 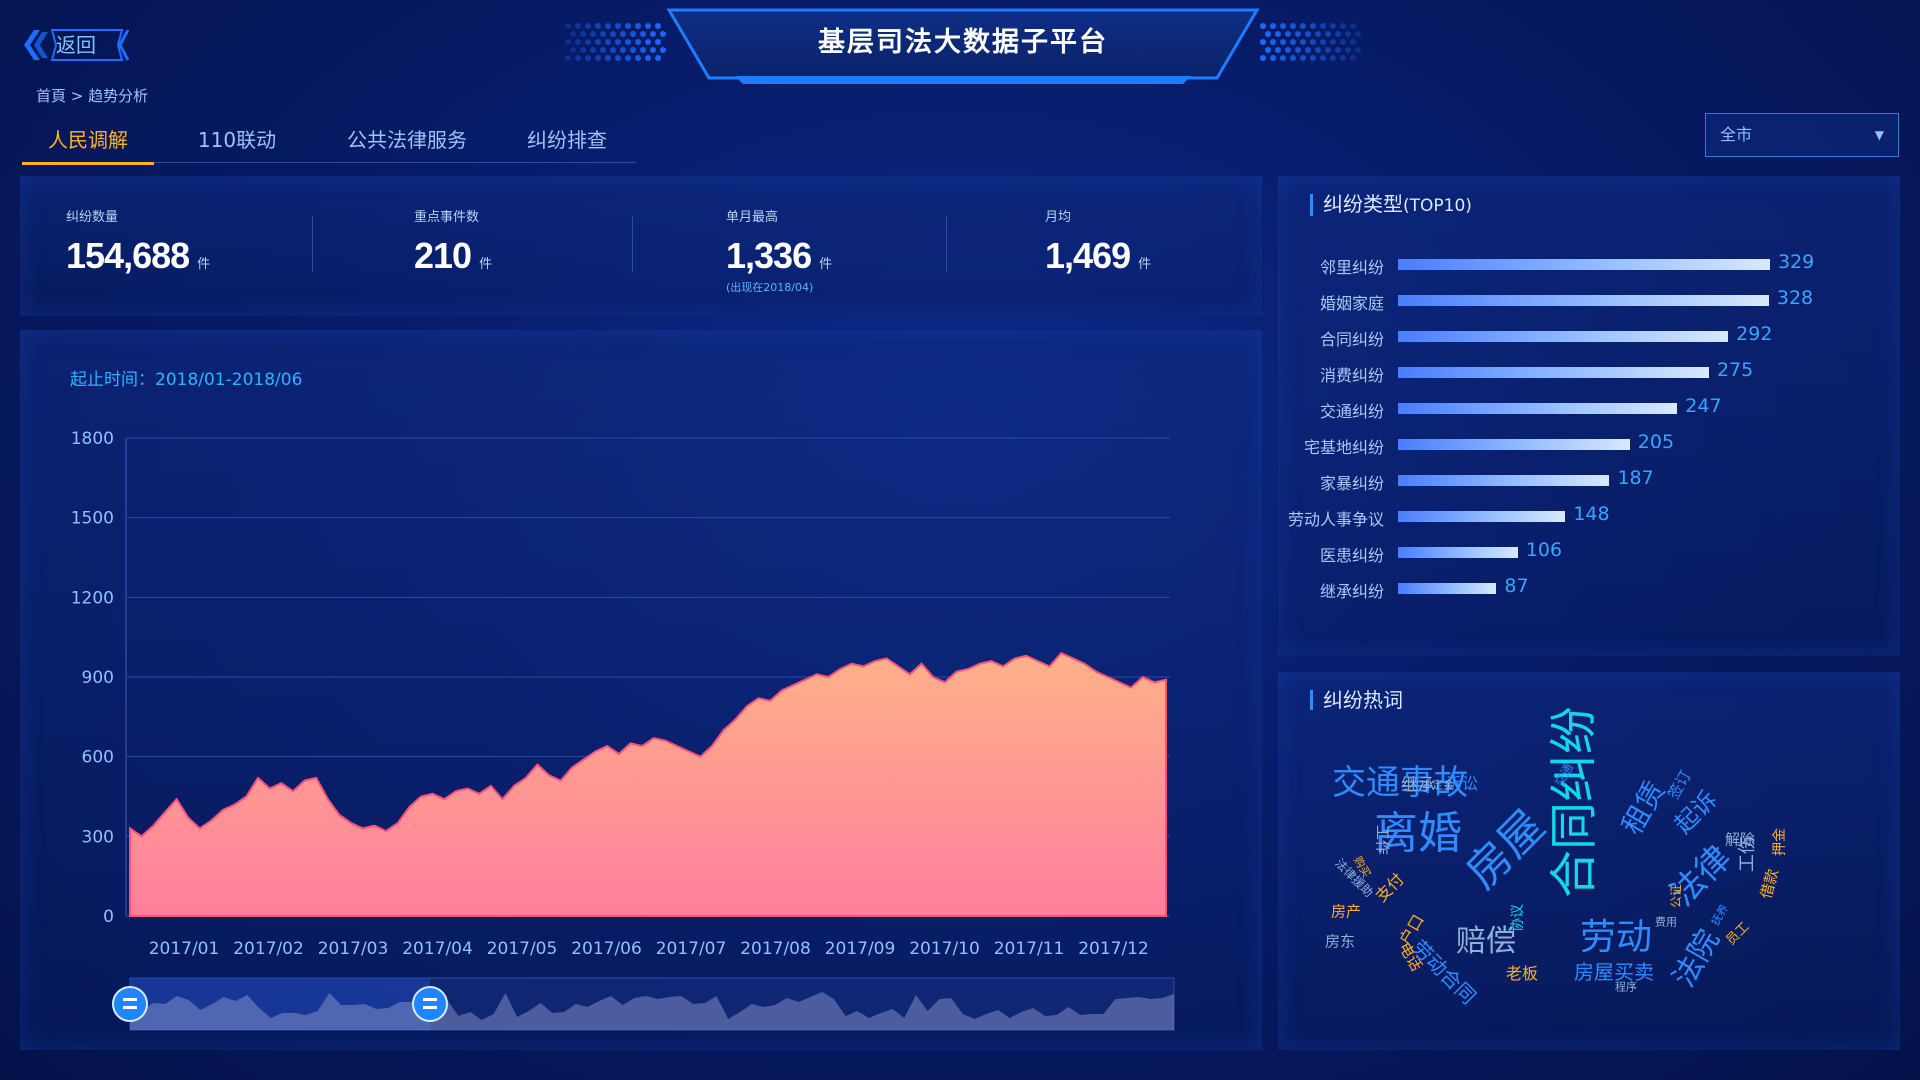 I want to click on stat-monthly-max: 单月最高 1,336 件 (出现在2018/04), so click(x=779, y=250).